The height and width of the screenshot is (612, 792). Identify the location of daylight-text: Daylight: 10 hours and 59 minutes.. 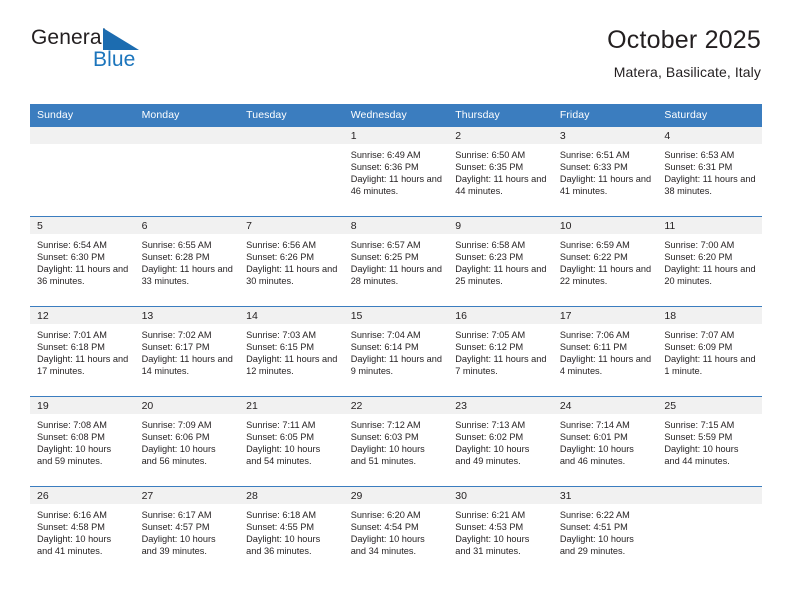
(74, 455).